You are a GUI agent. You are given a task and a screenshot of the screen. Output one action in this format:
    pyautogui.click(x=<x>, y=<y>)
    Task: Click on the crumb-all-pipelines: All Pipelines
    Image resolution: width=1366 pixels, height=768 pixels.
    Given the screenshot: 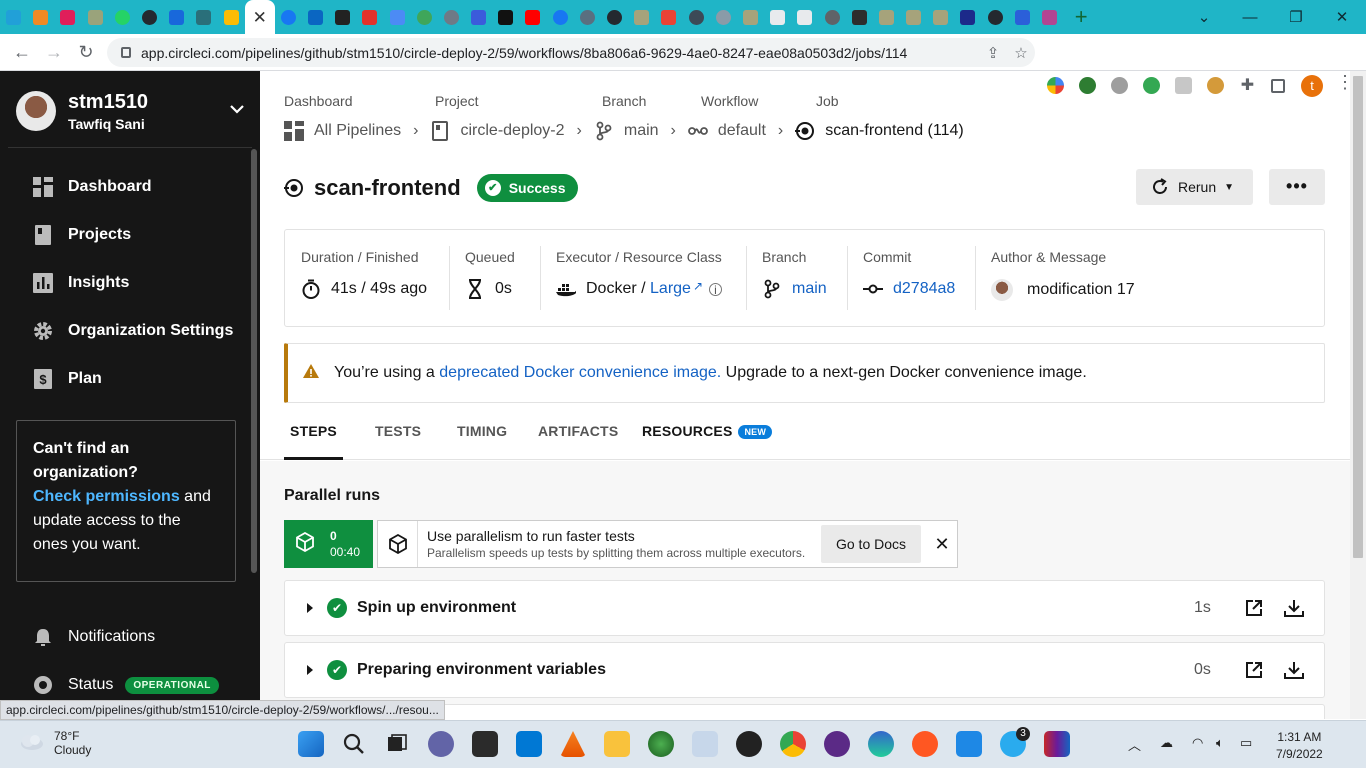 What is the action you would take?
    pyautogui.click(x=342, y=131)
    